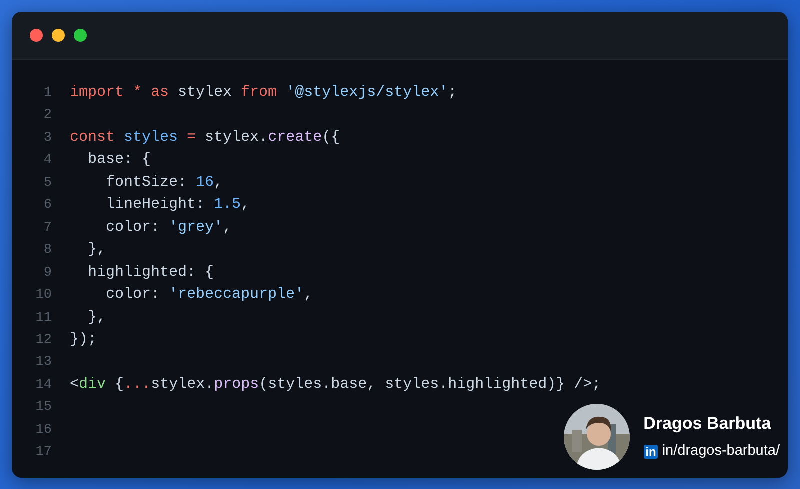  What do you see at coordinates (84, 340) in the screenshot?
I see `code-line: });` at bounding box center [84, 340].